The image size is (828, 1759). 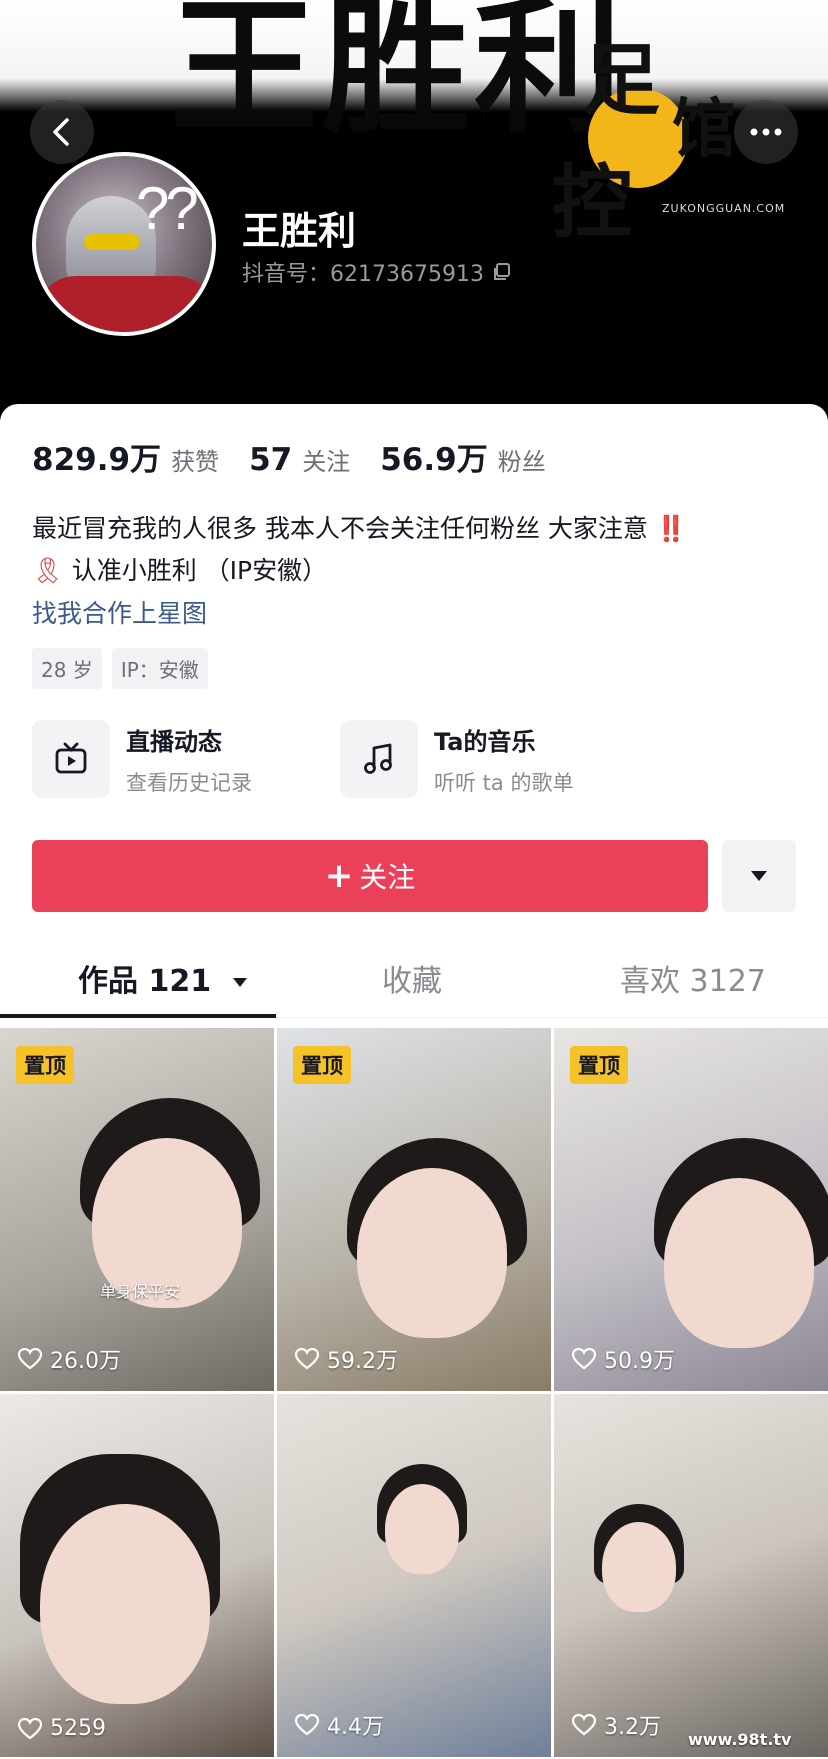 I want to click on feature-text: Ta的音乐 听听 ta 的歌单, so click(x=503, y=759).